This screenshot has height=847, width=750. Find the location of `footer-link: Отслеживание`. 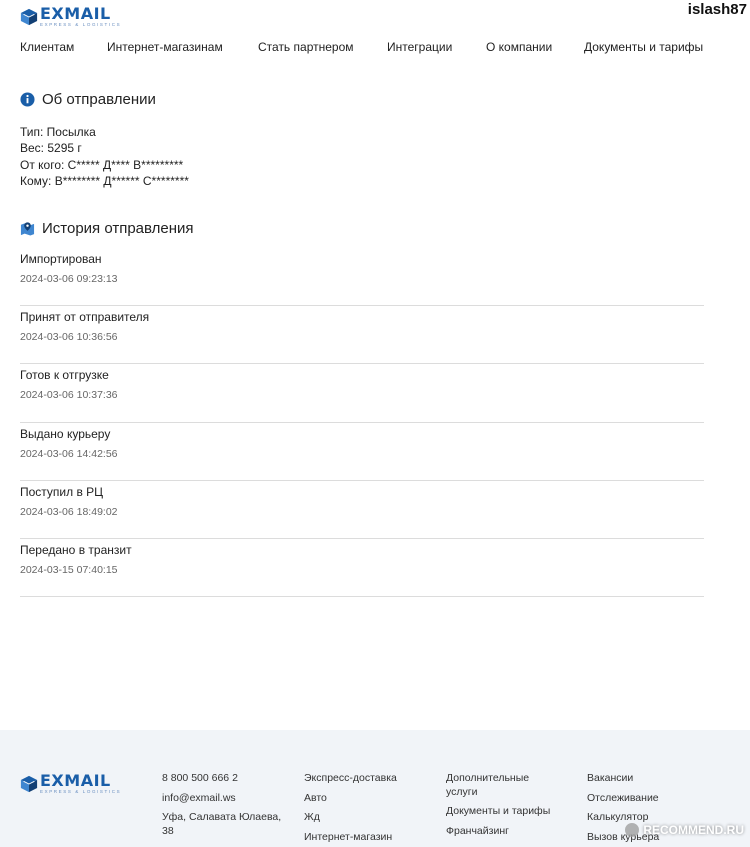

footer-link: Отслеживание is located at coordinates (623, 799).